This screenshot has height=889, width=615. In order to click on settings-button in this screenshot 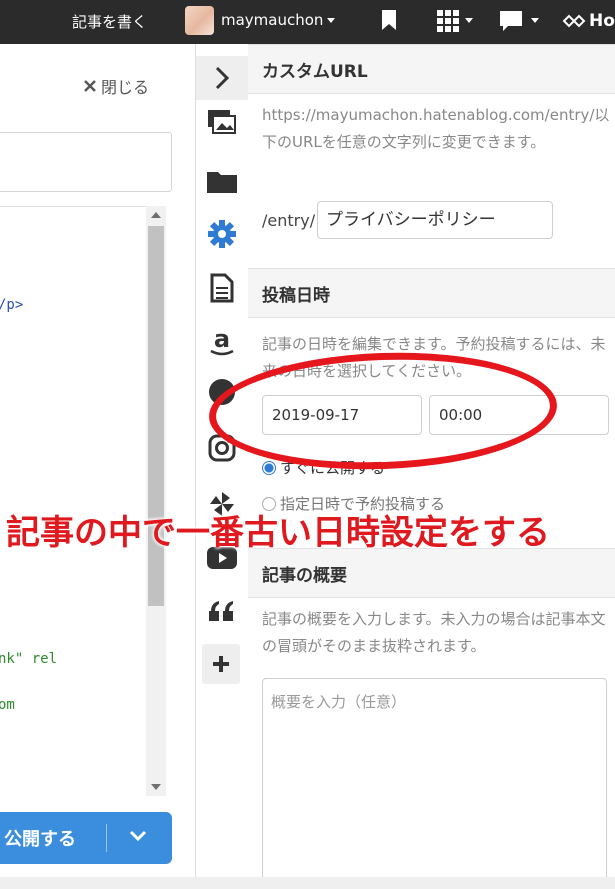, I will do `click(222, 234)`.